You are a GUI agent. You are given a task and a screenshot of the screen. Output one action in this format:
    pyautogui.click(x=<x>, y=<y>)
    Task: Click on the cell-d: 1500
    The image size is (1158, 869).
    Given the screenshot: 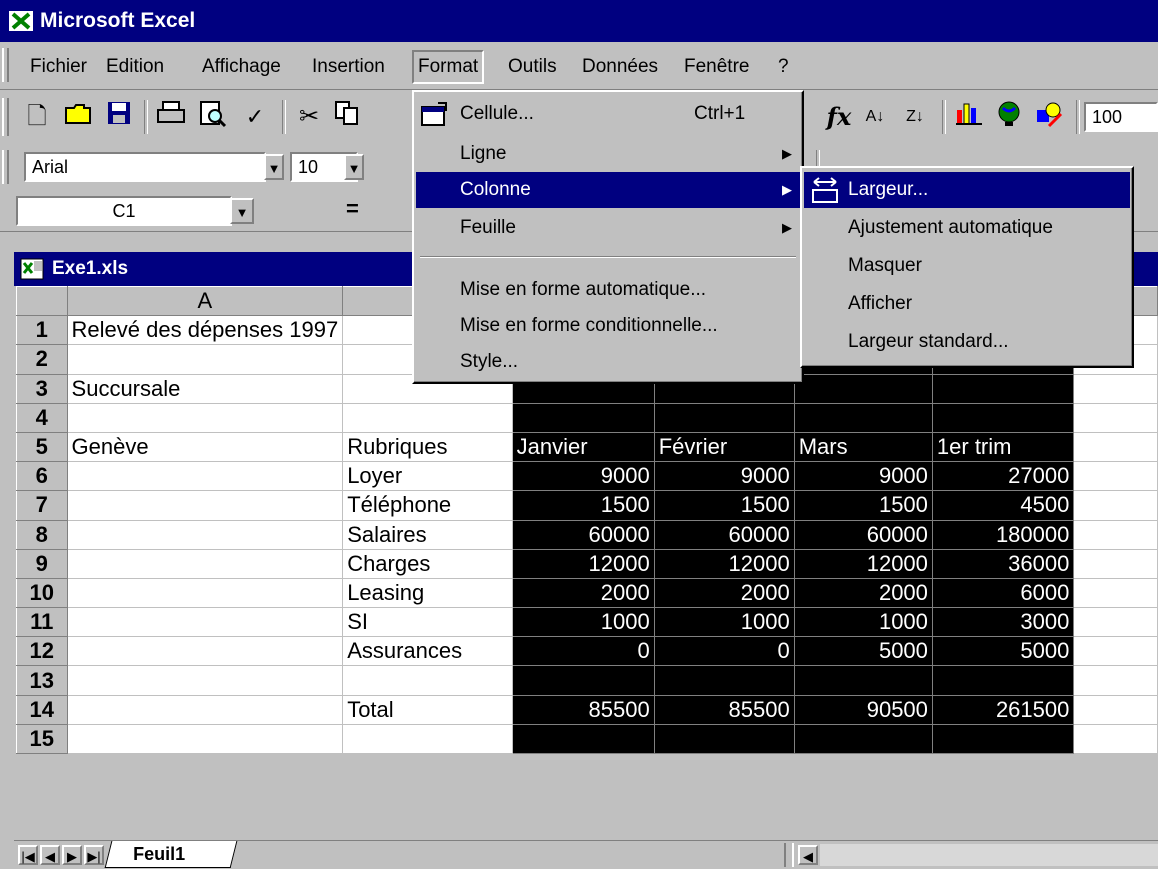 What is the action you would take?
    pyautogui.click(x=724, y=505)
    